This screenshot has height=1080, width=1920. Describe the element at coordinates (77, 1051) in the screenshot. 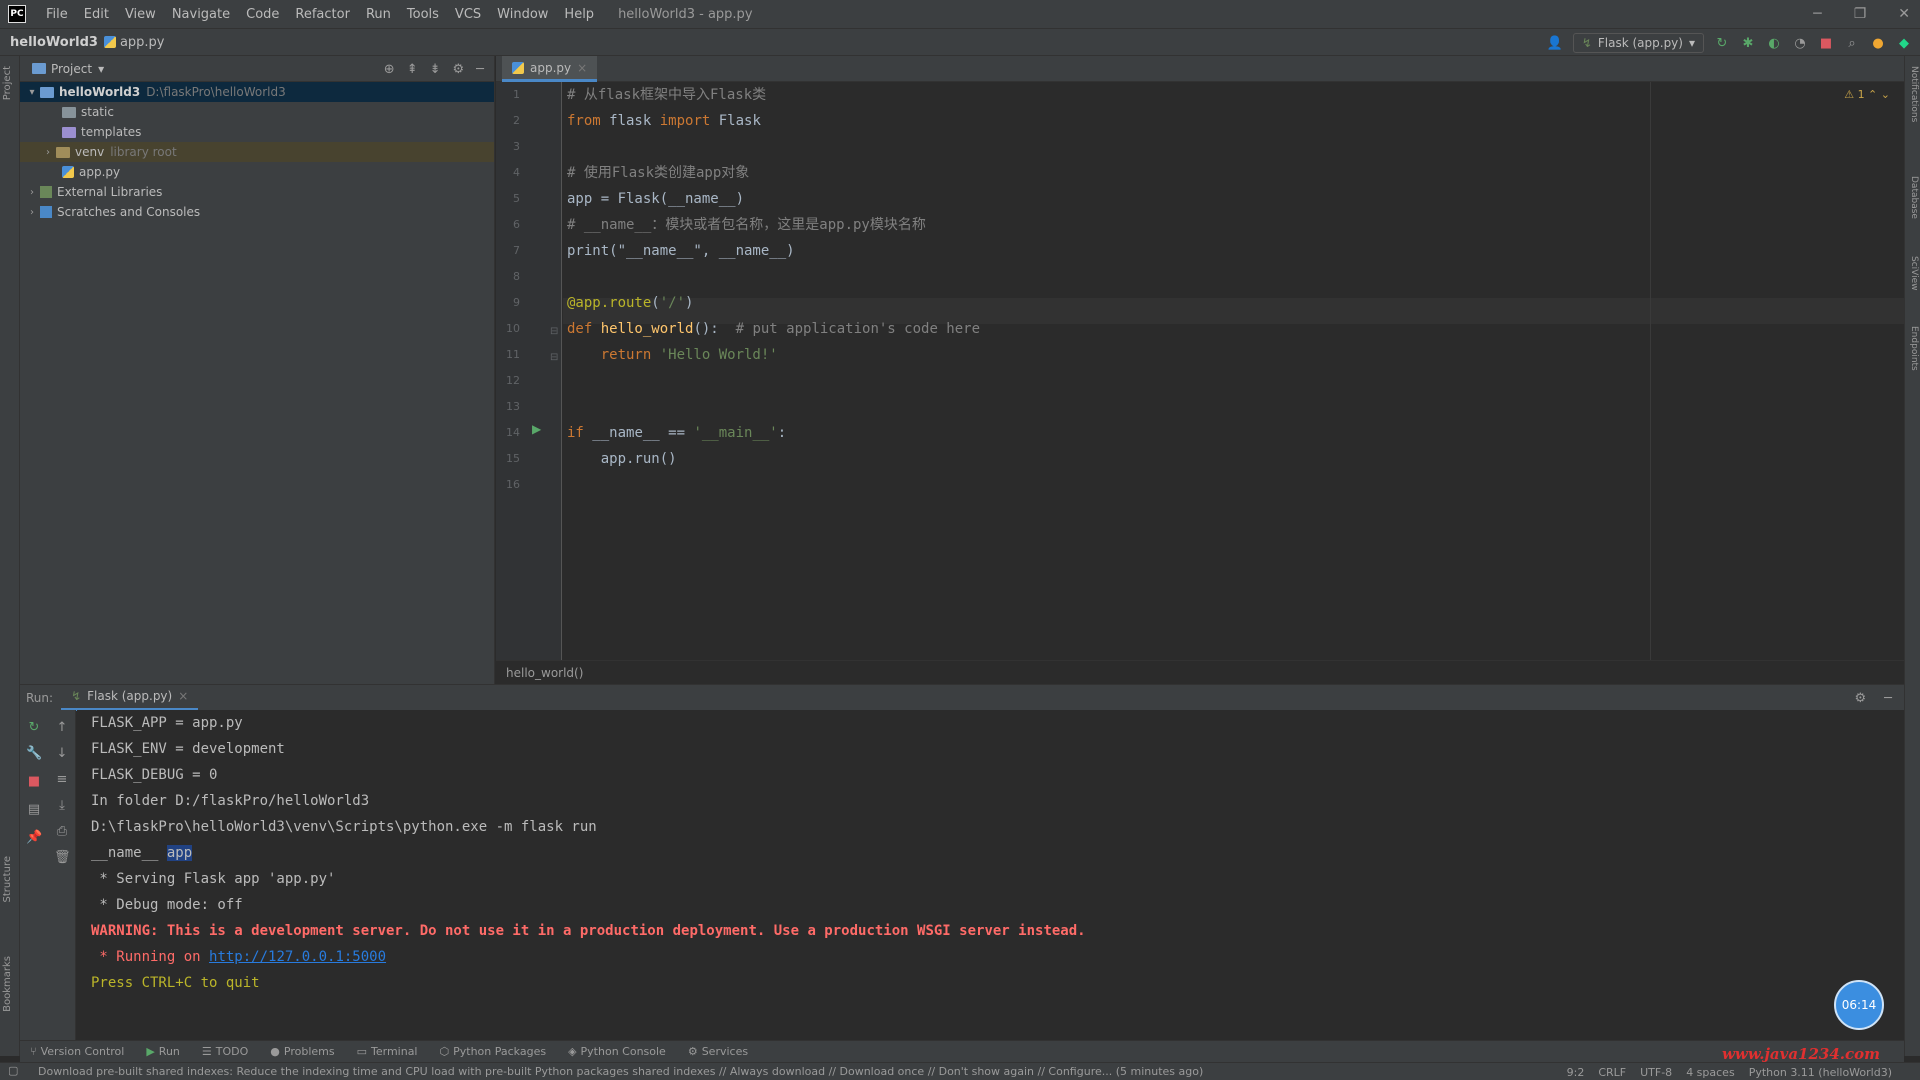

I see `tool-window-version-control: ⑂ Version Control` at that location.